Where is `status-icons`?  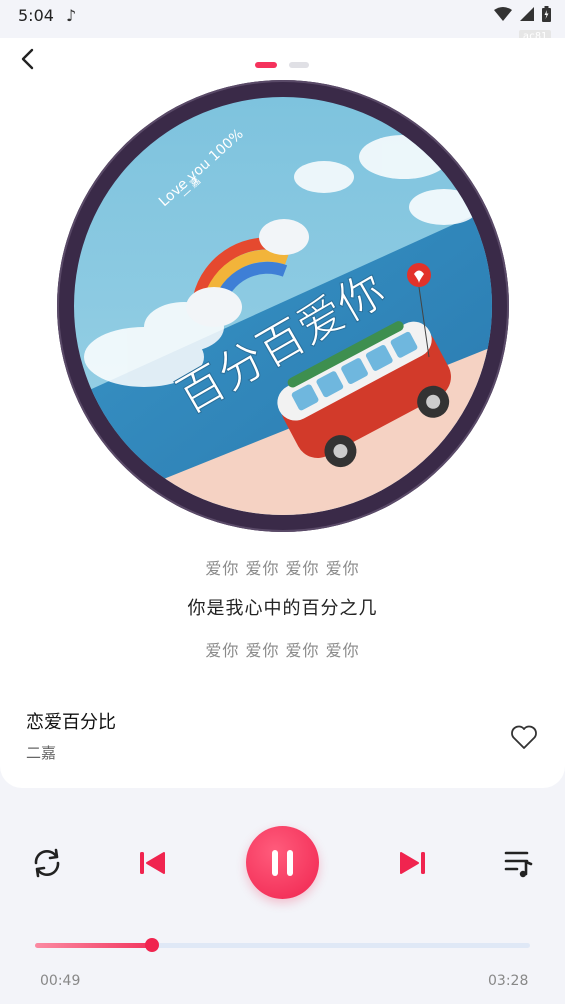
status-icons is located at coordinates (522, 14).